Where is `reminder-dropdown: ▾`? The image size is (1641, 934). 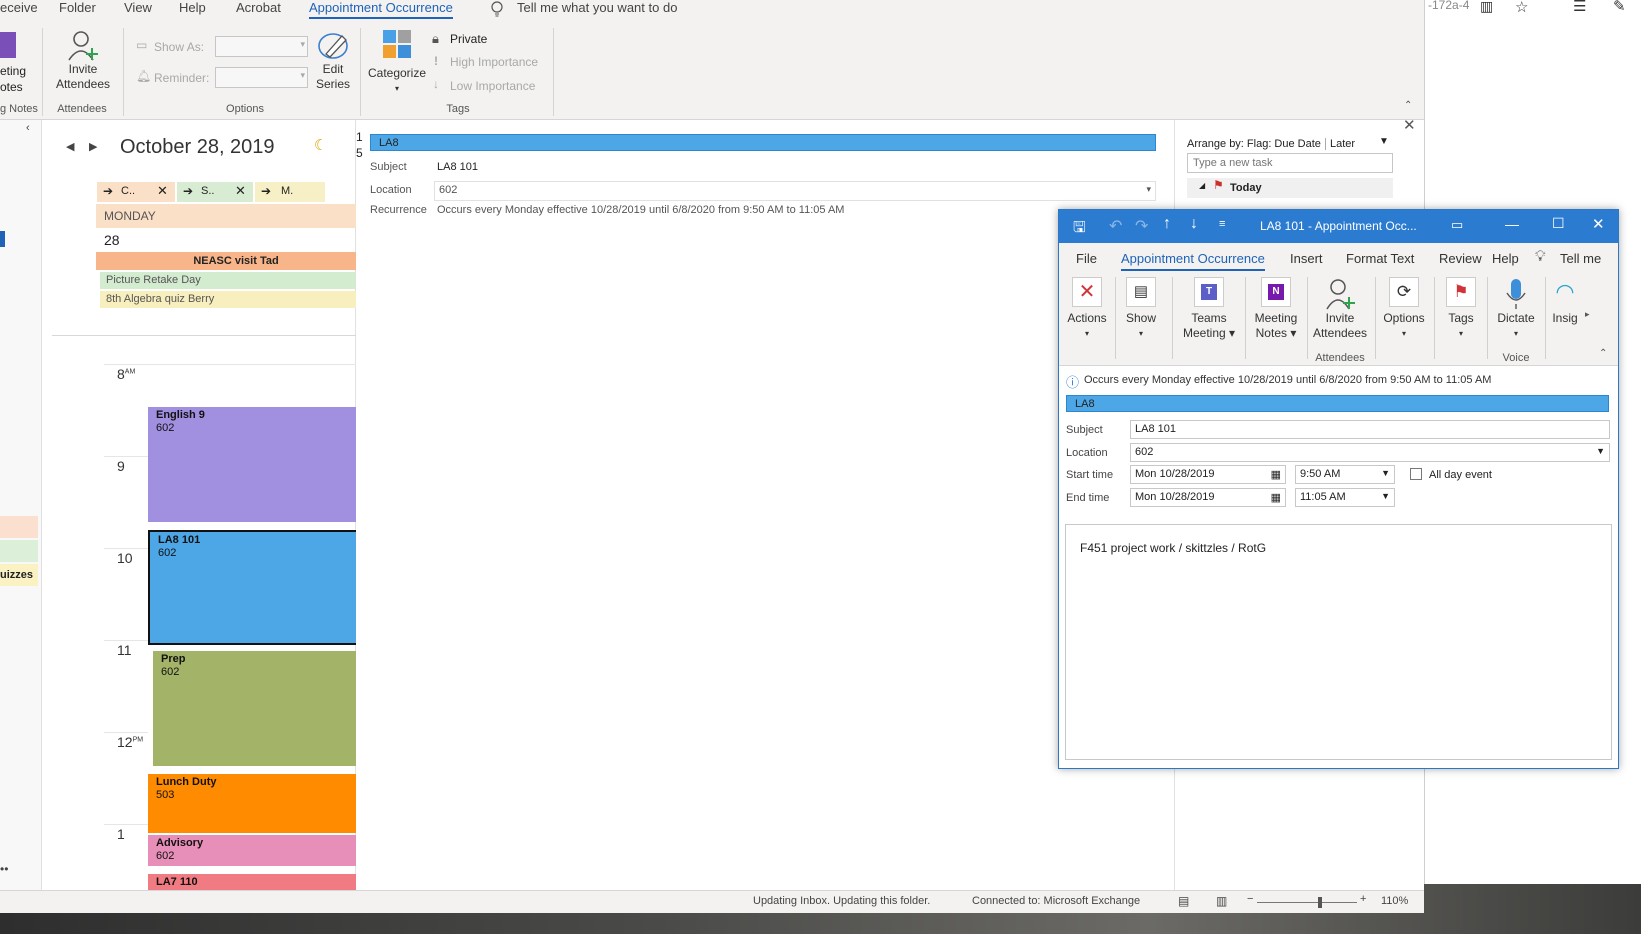 reminder-dropdown: ▾ is located at coordinates (261, 77).